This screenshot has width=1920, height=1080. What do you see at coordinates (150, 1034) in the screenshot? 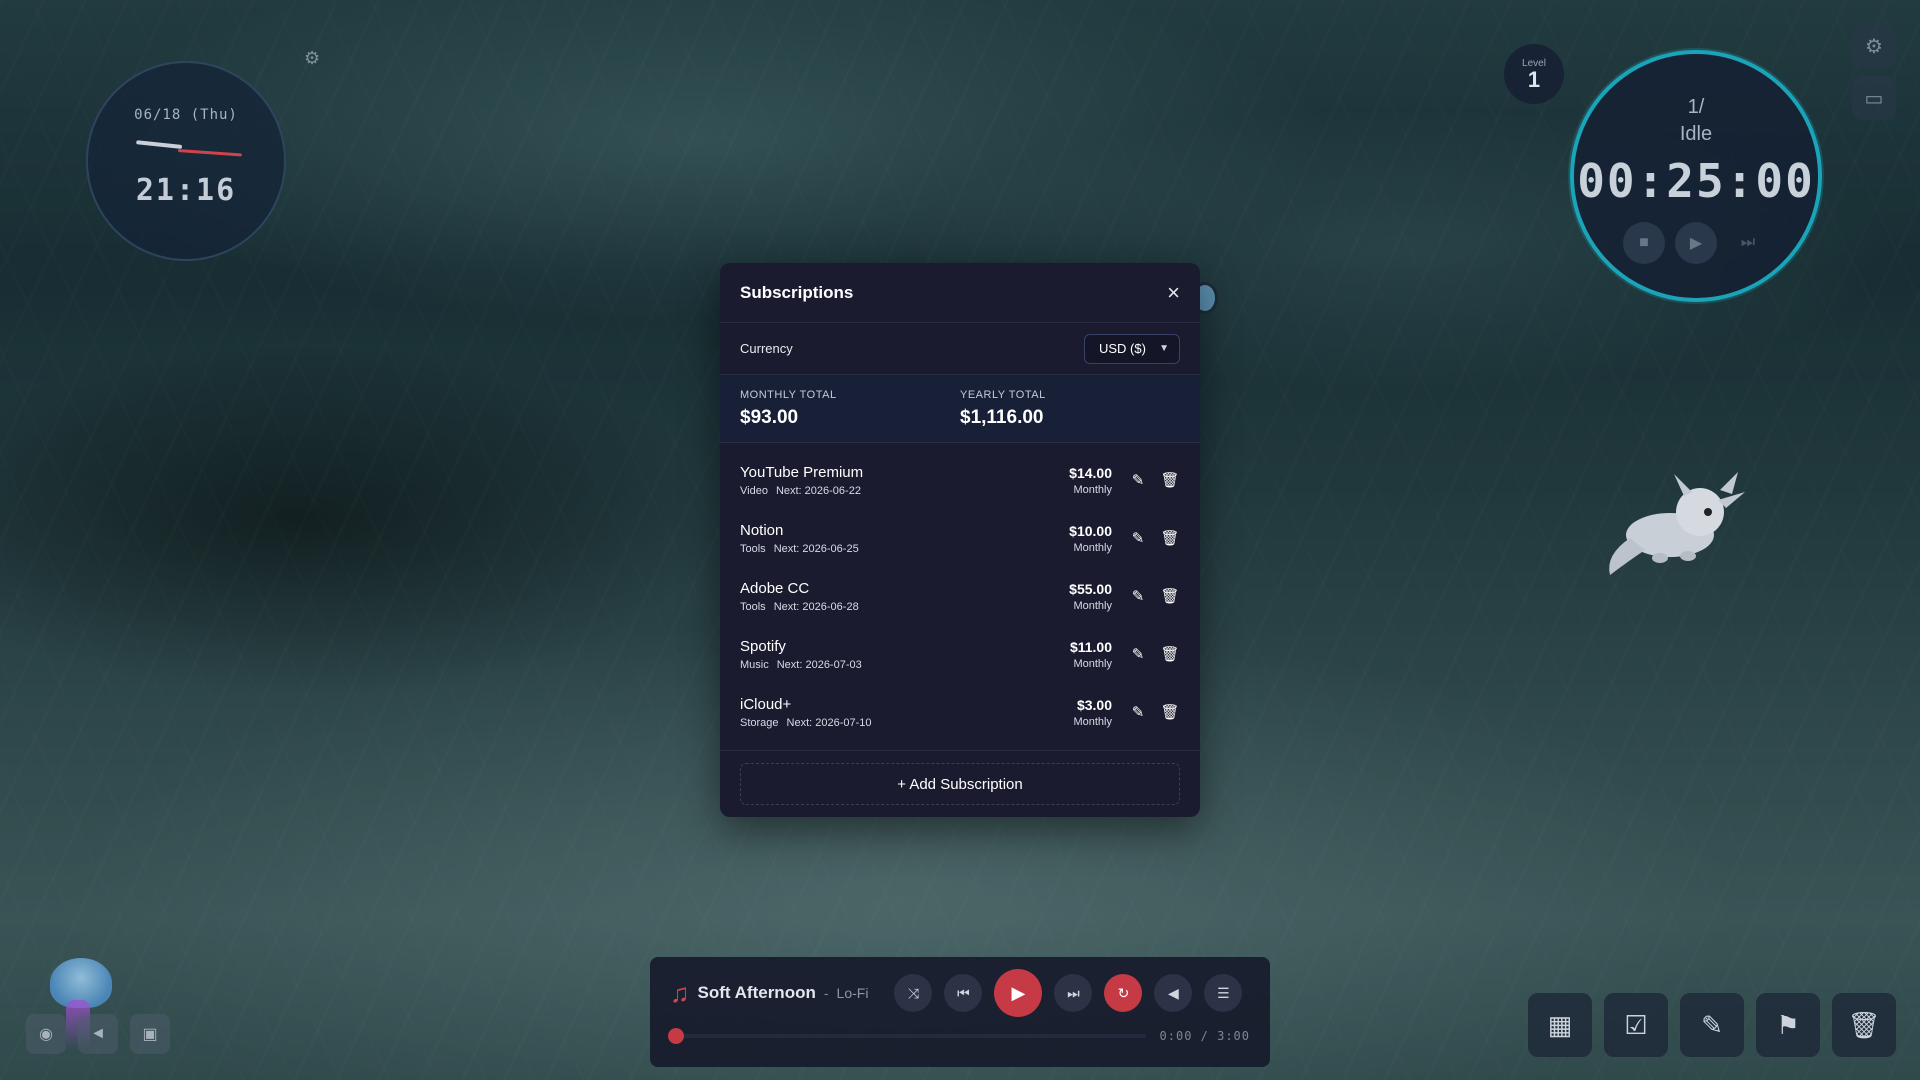
I see `image-icon: ▣` at bounding box center [150, 1034].